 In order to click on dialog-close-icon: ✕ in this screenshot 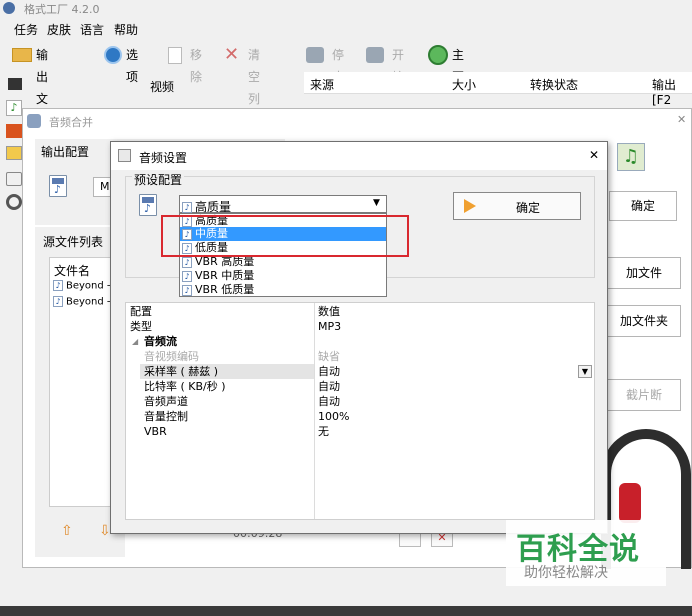, I will do `click(594, 155)`.